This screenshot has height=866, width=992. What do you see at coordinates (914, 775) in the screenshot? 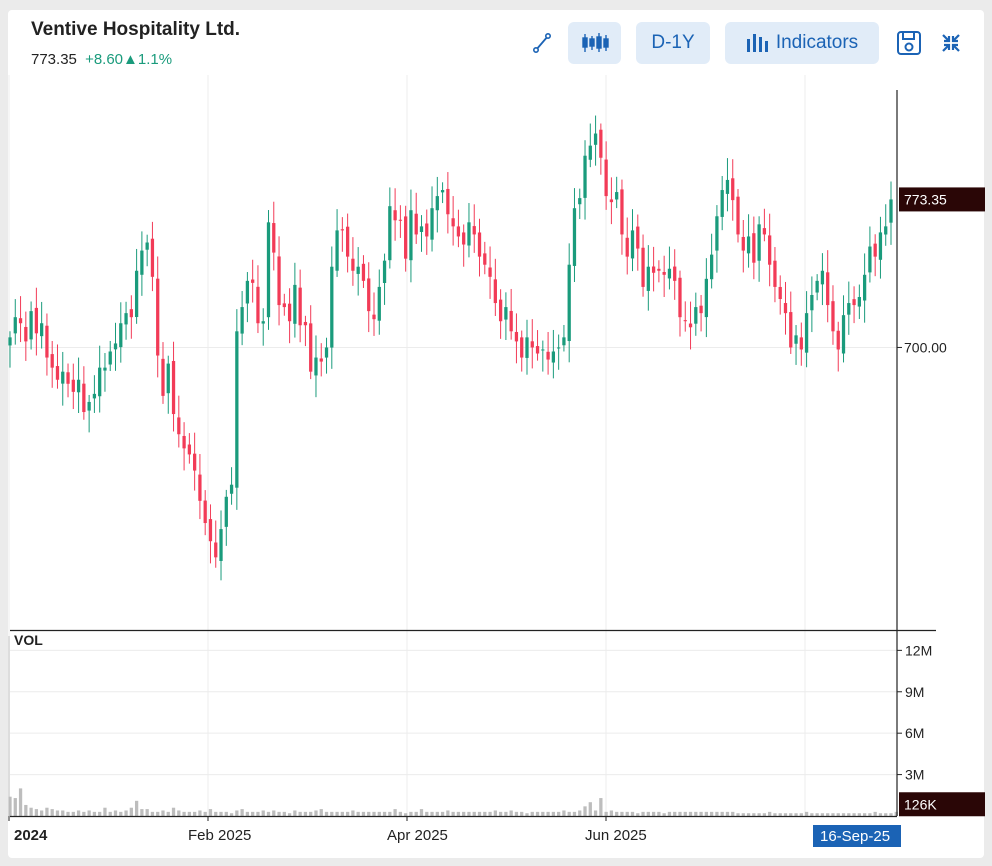
I see `volume-tick-label: 3M` at bounding box center [914, 775].